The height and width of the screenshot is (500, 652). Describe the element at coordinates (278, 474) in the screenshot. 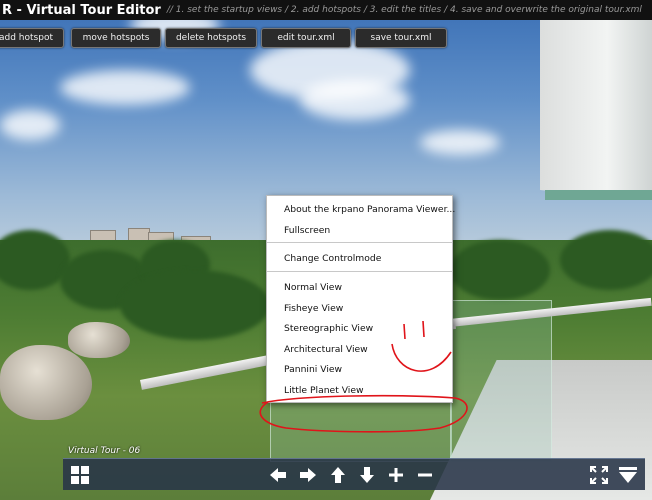

I see `arrow-left-icon` at that location.